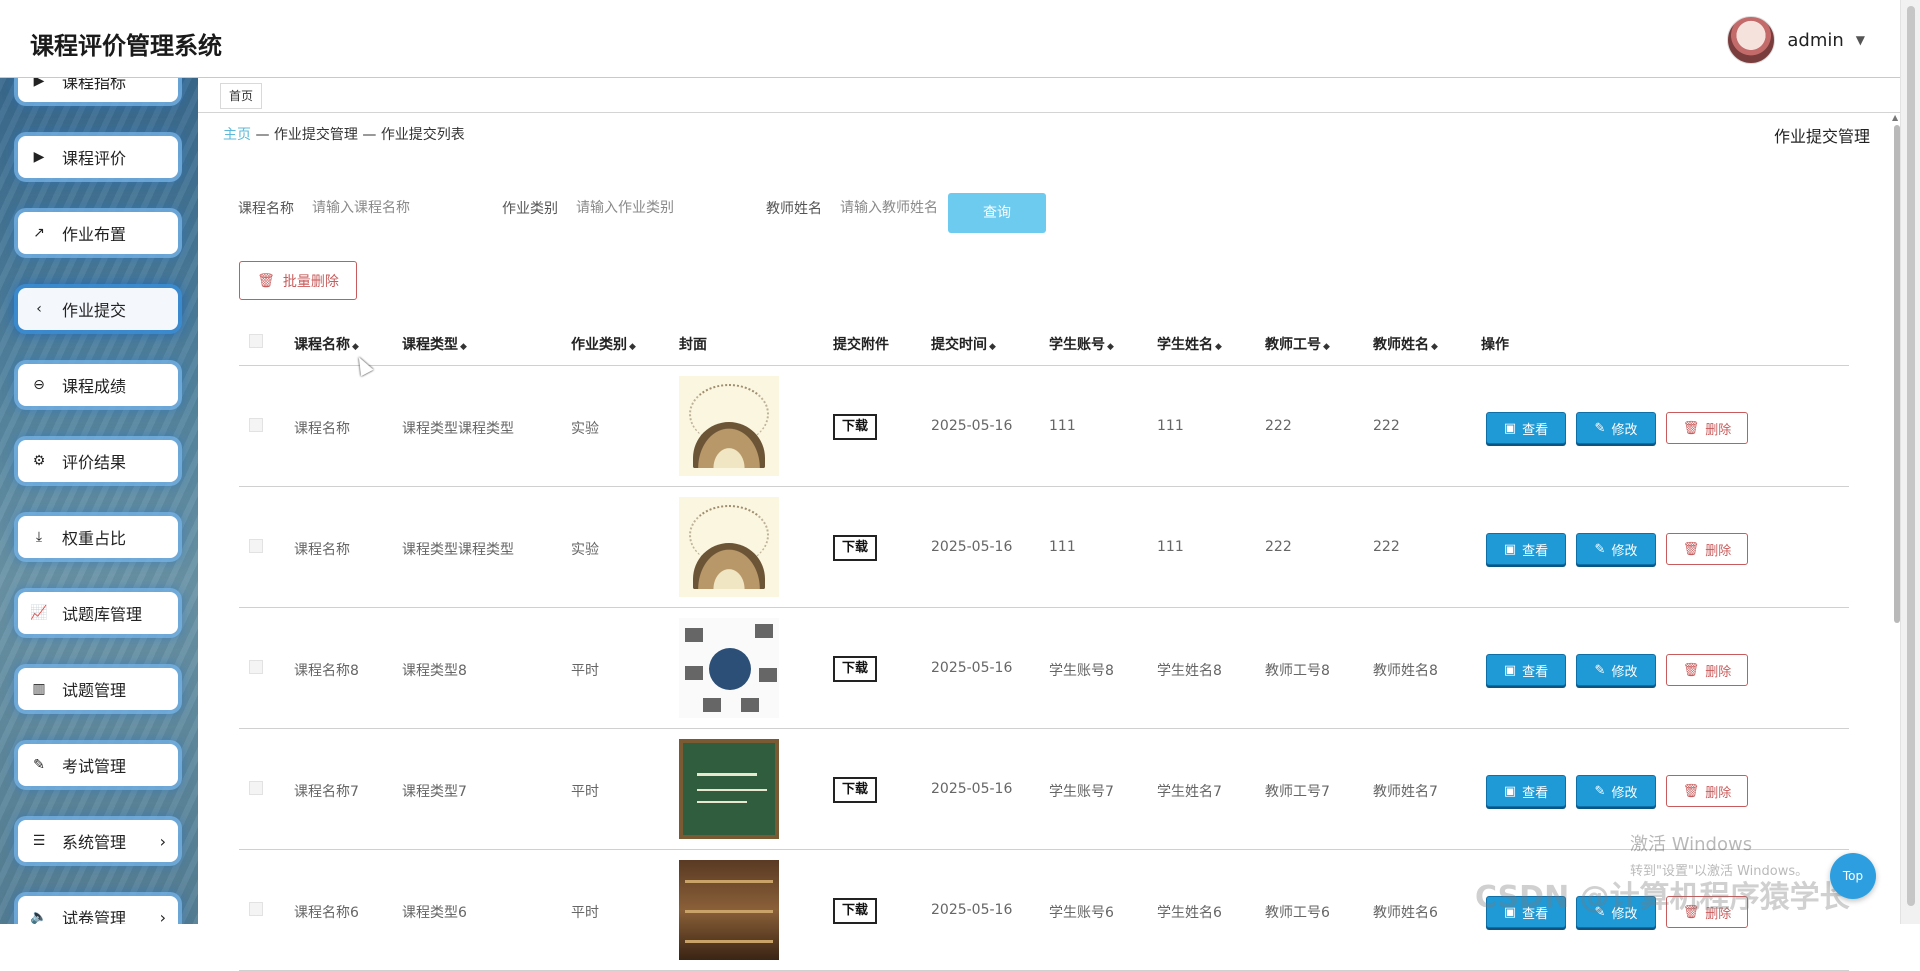 Image resolution: width=1920 pixels, height=971 pixels. I want to click on batch-delete-button: 🗑 批量删除, so click(298, 280).